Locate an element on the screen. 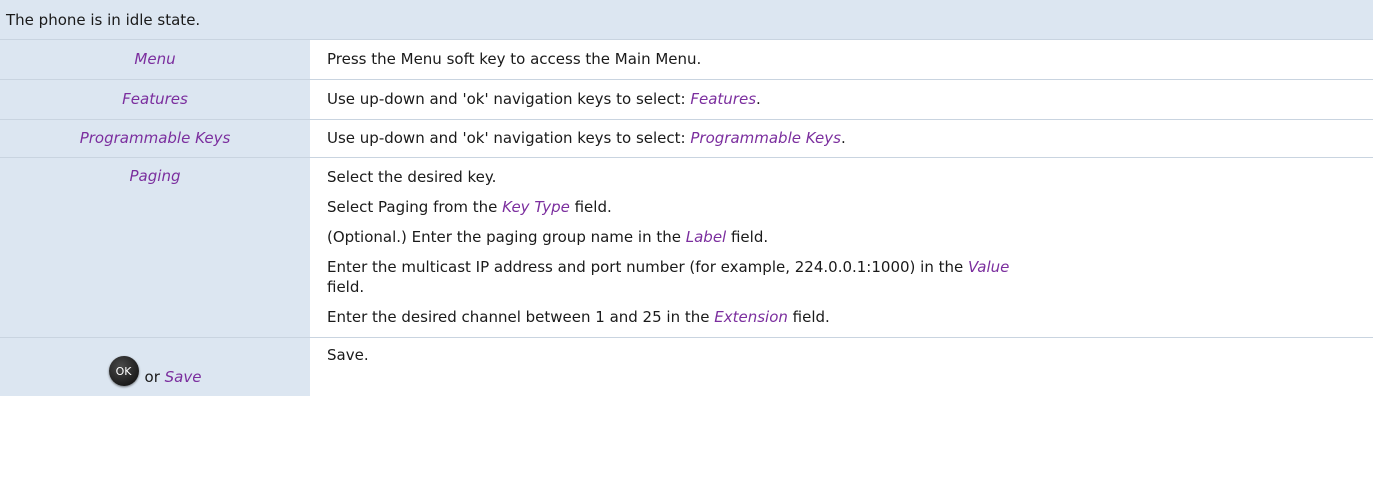  step-key-cell: Paging is located at coordinates (155, 247).